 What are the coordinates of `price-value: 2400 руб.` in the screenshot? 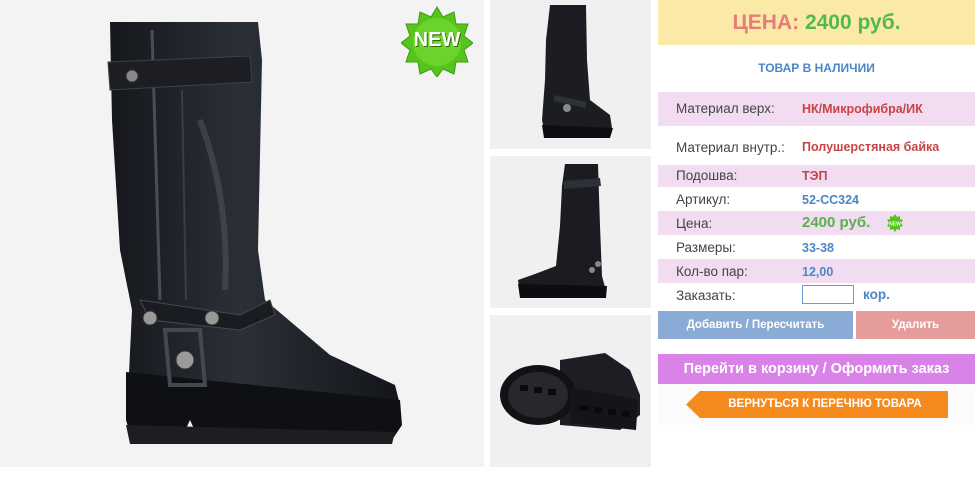 It's located at (852, 22).